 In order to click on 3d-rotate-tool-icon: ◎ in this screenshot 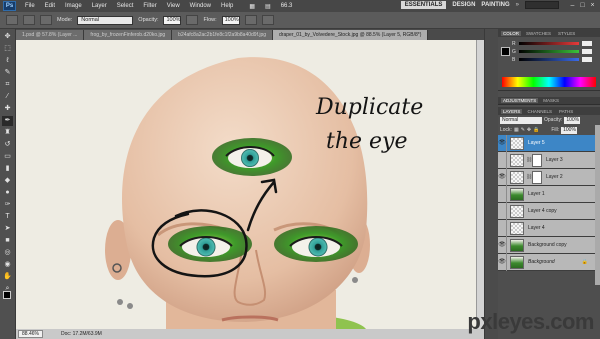, I will do `click(7, 253)`.